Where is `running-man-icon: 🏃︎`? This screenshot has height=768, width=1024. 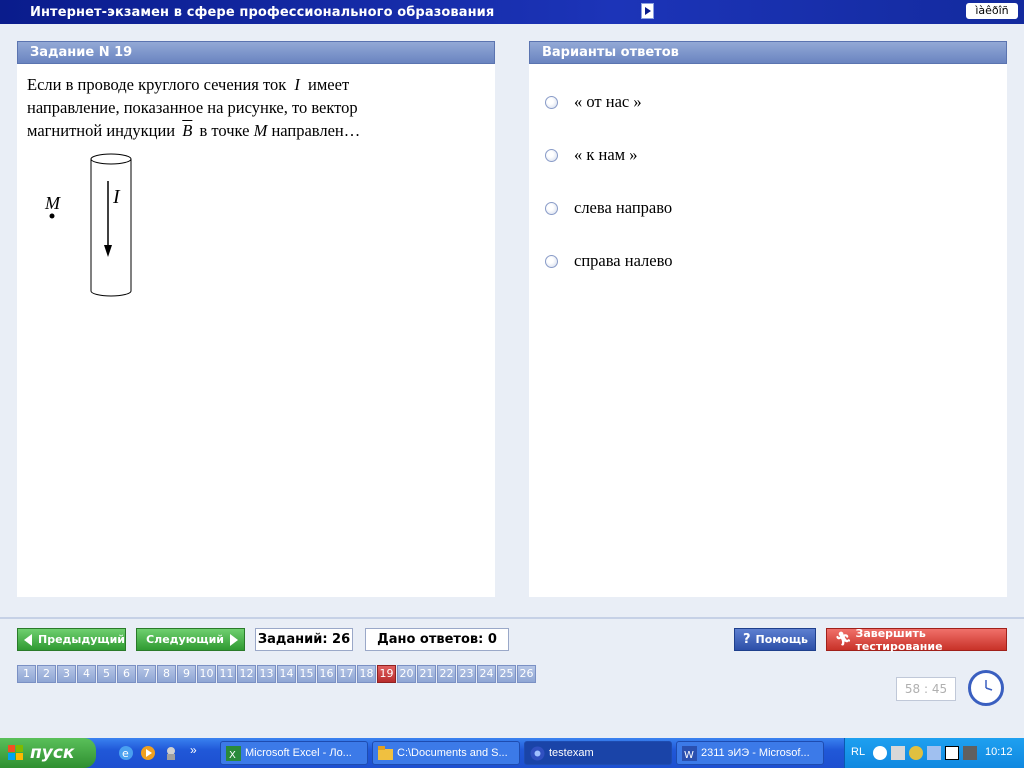
running-man-icon: 🏃︎ is located at coordinates (843, 639).